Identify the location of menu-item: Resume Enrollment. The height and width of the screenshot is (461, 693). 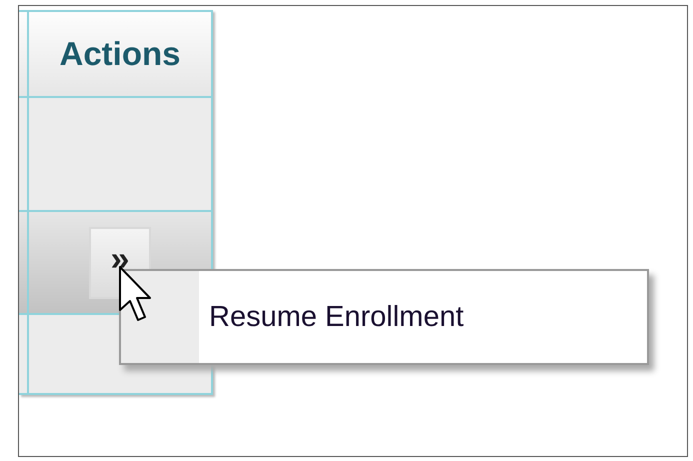
(336, 317).